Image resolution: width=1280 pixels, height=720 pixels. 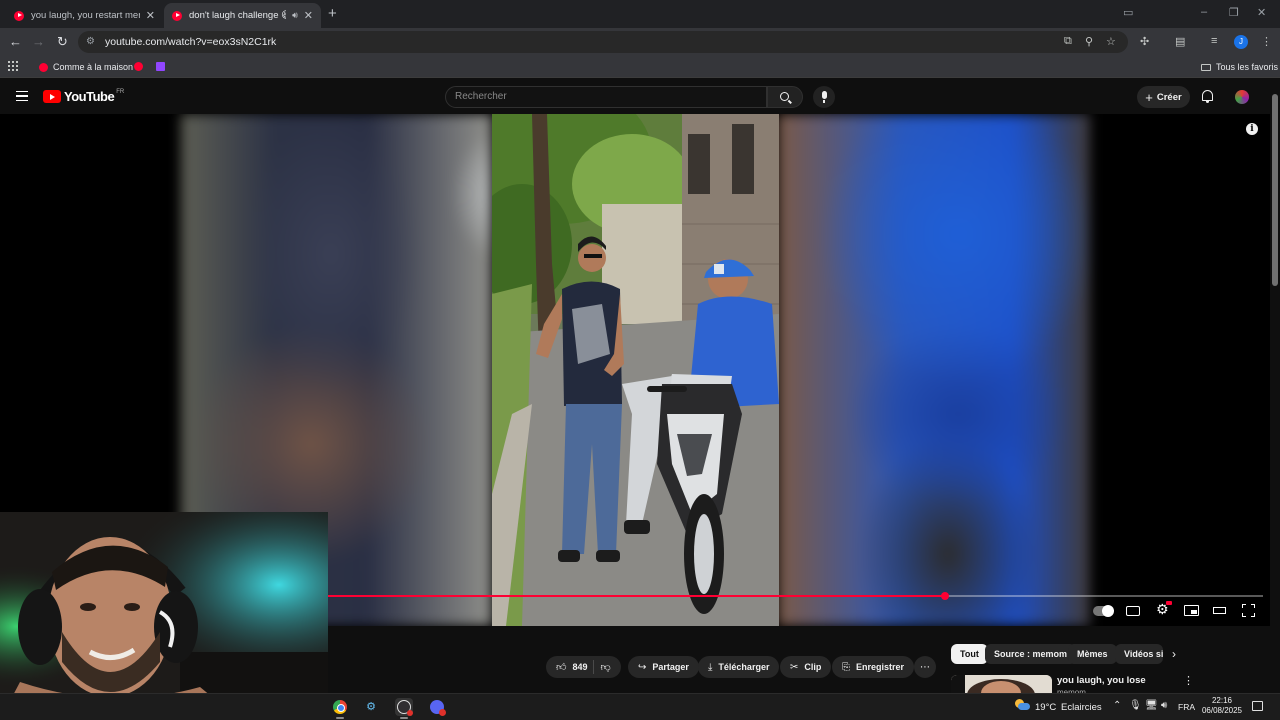 I want to click on more-horizontal-icon: ⋯, so click(x=925, y=667).